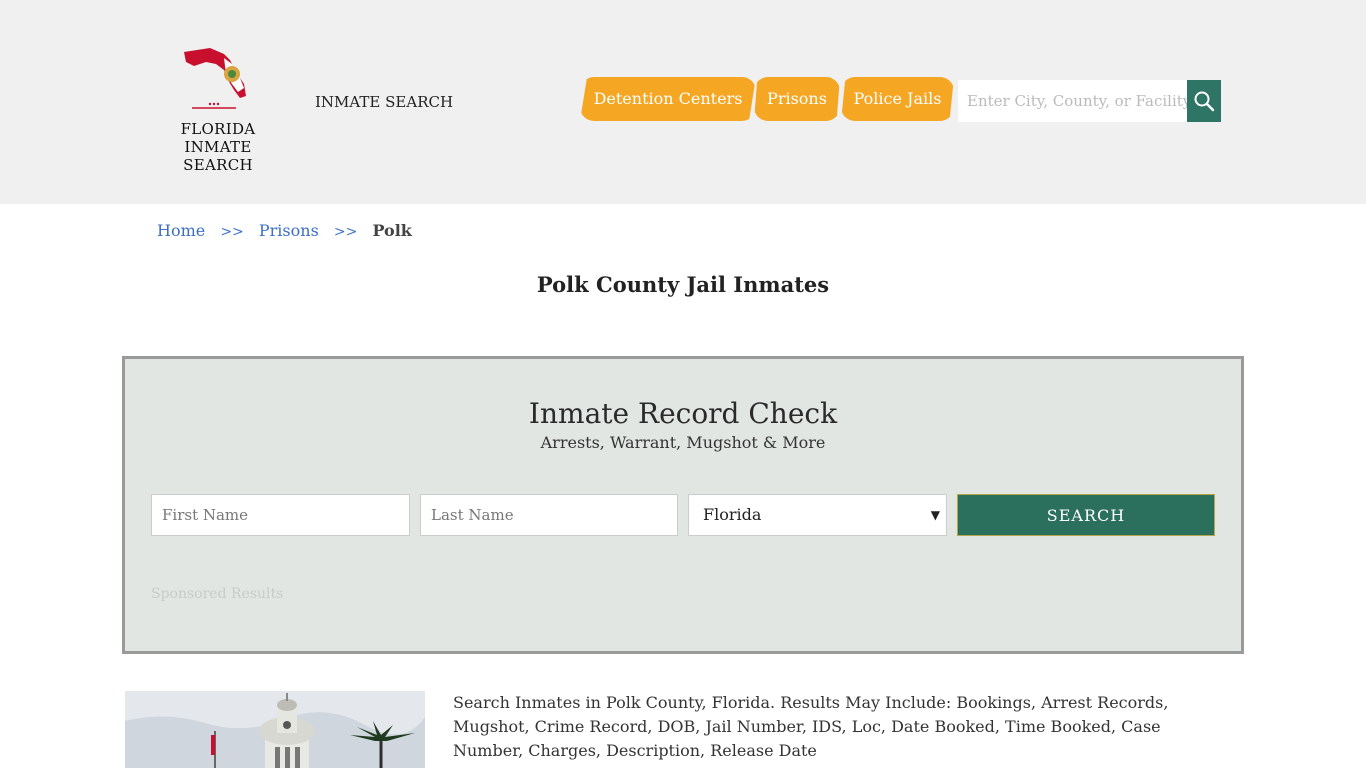  Describe the element at coordinates (817, 515) in the screenshot. I see `state-select: Florida ▼` at that location.